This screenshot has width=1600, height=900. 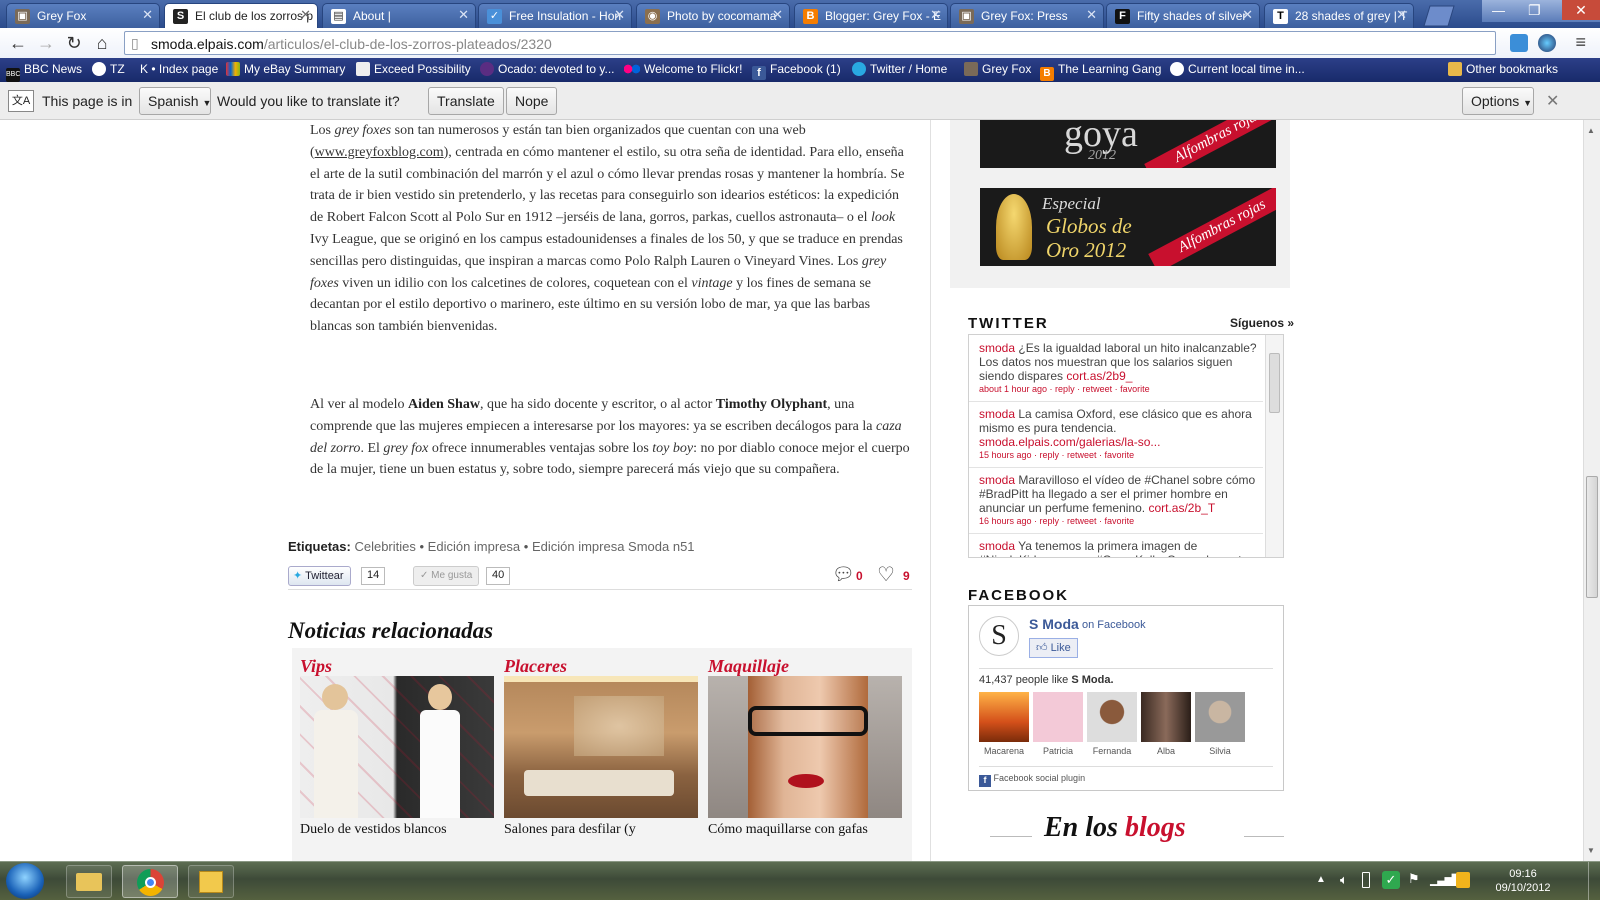 I want to click on scroll-up-icon: ▲, so click(x=1591, y=130).